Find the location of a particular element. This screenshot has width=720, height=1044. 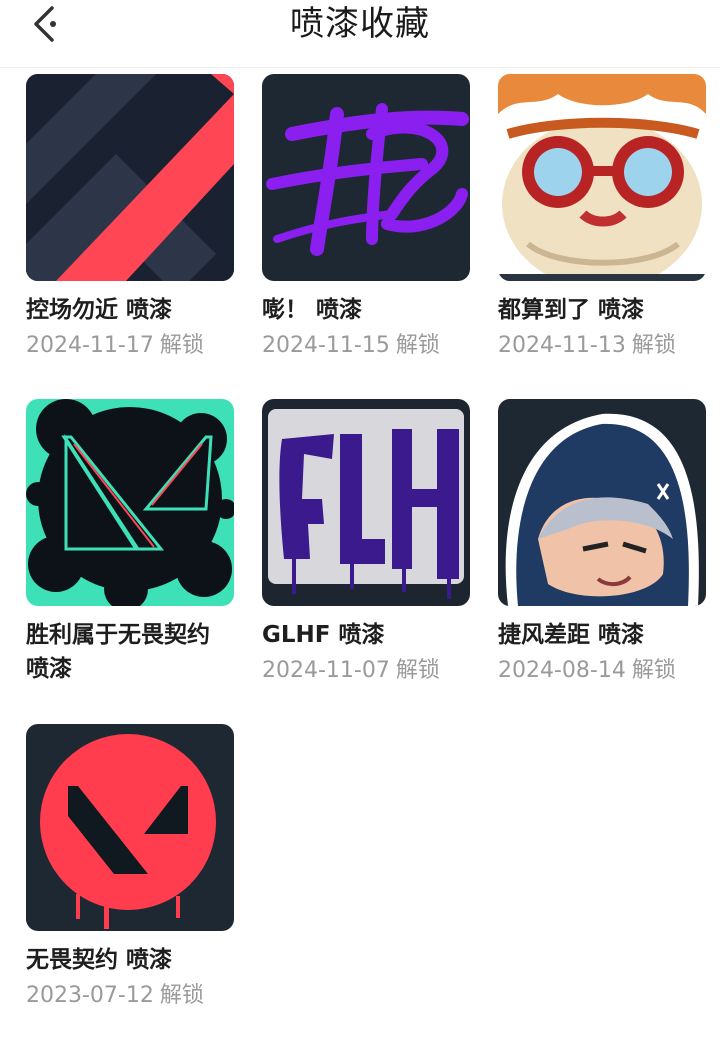

purple-graffiti-spray-icon is located at coordinates (366, 177).